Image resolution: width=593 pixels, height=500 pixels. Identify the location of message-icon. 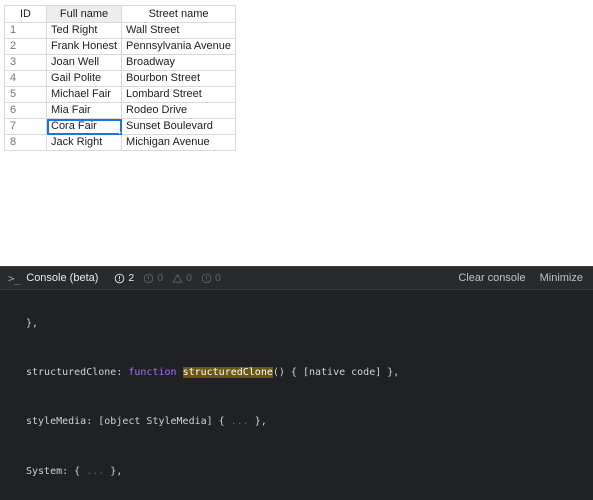
(206, 278).